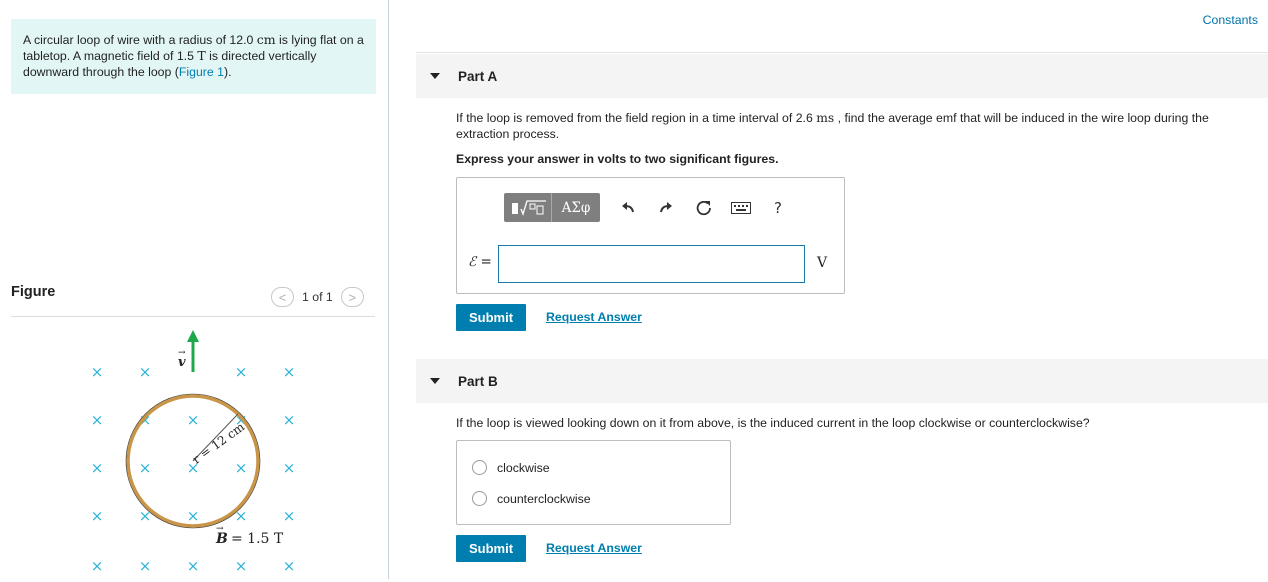 The width and height of the screenshot is (1268, 582). What do you see at coordinates (33, 292) in the screenshot?
I see `figure-title: Figure` at bounding box center [33, 292].